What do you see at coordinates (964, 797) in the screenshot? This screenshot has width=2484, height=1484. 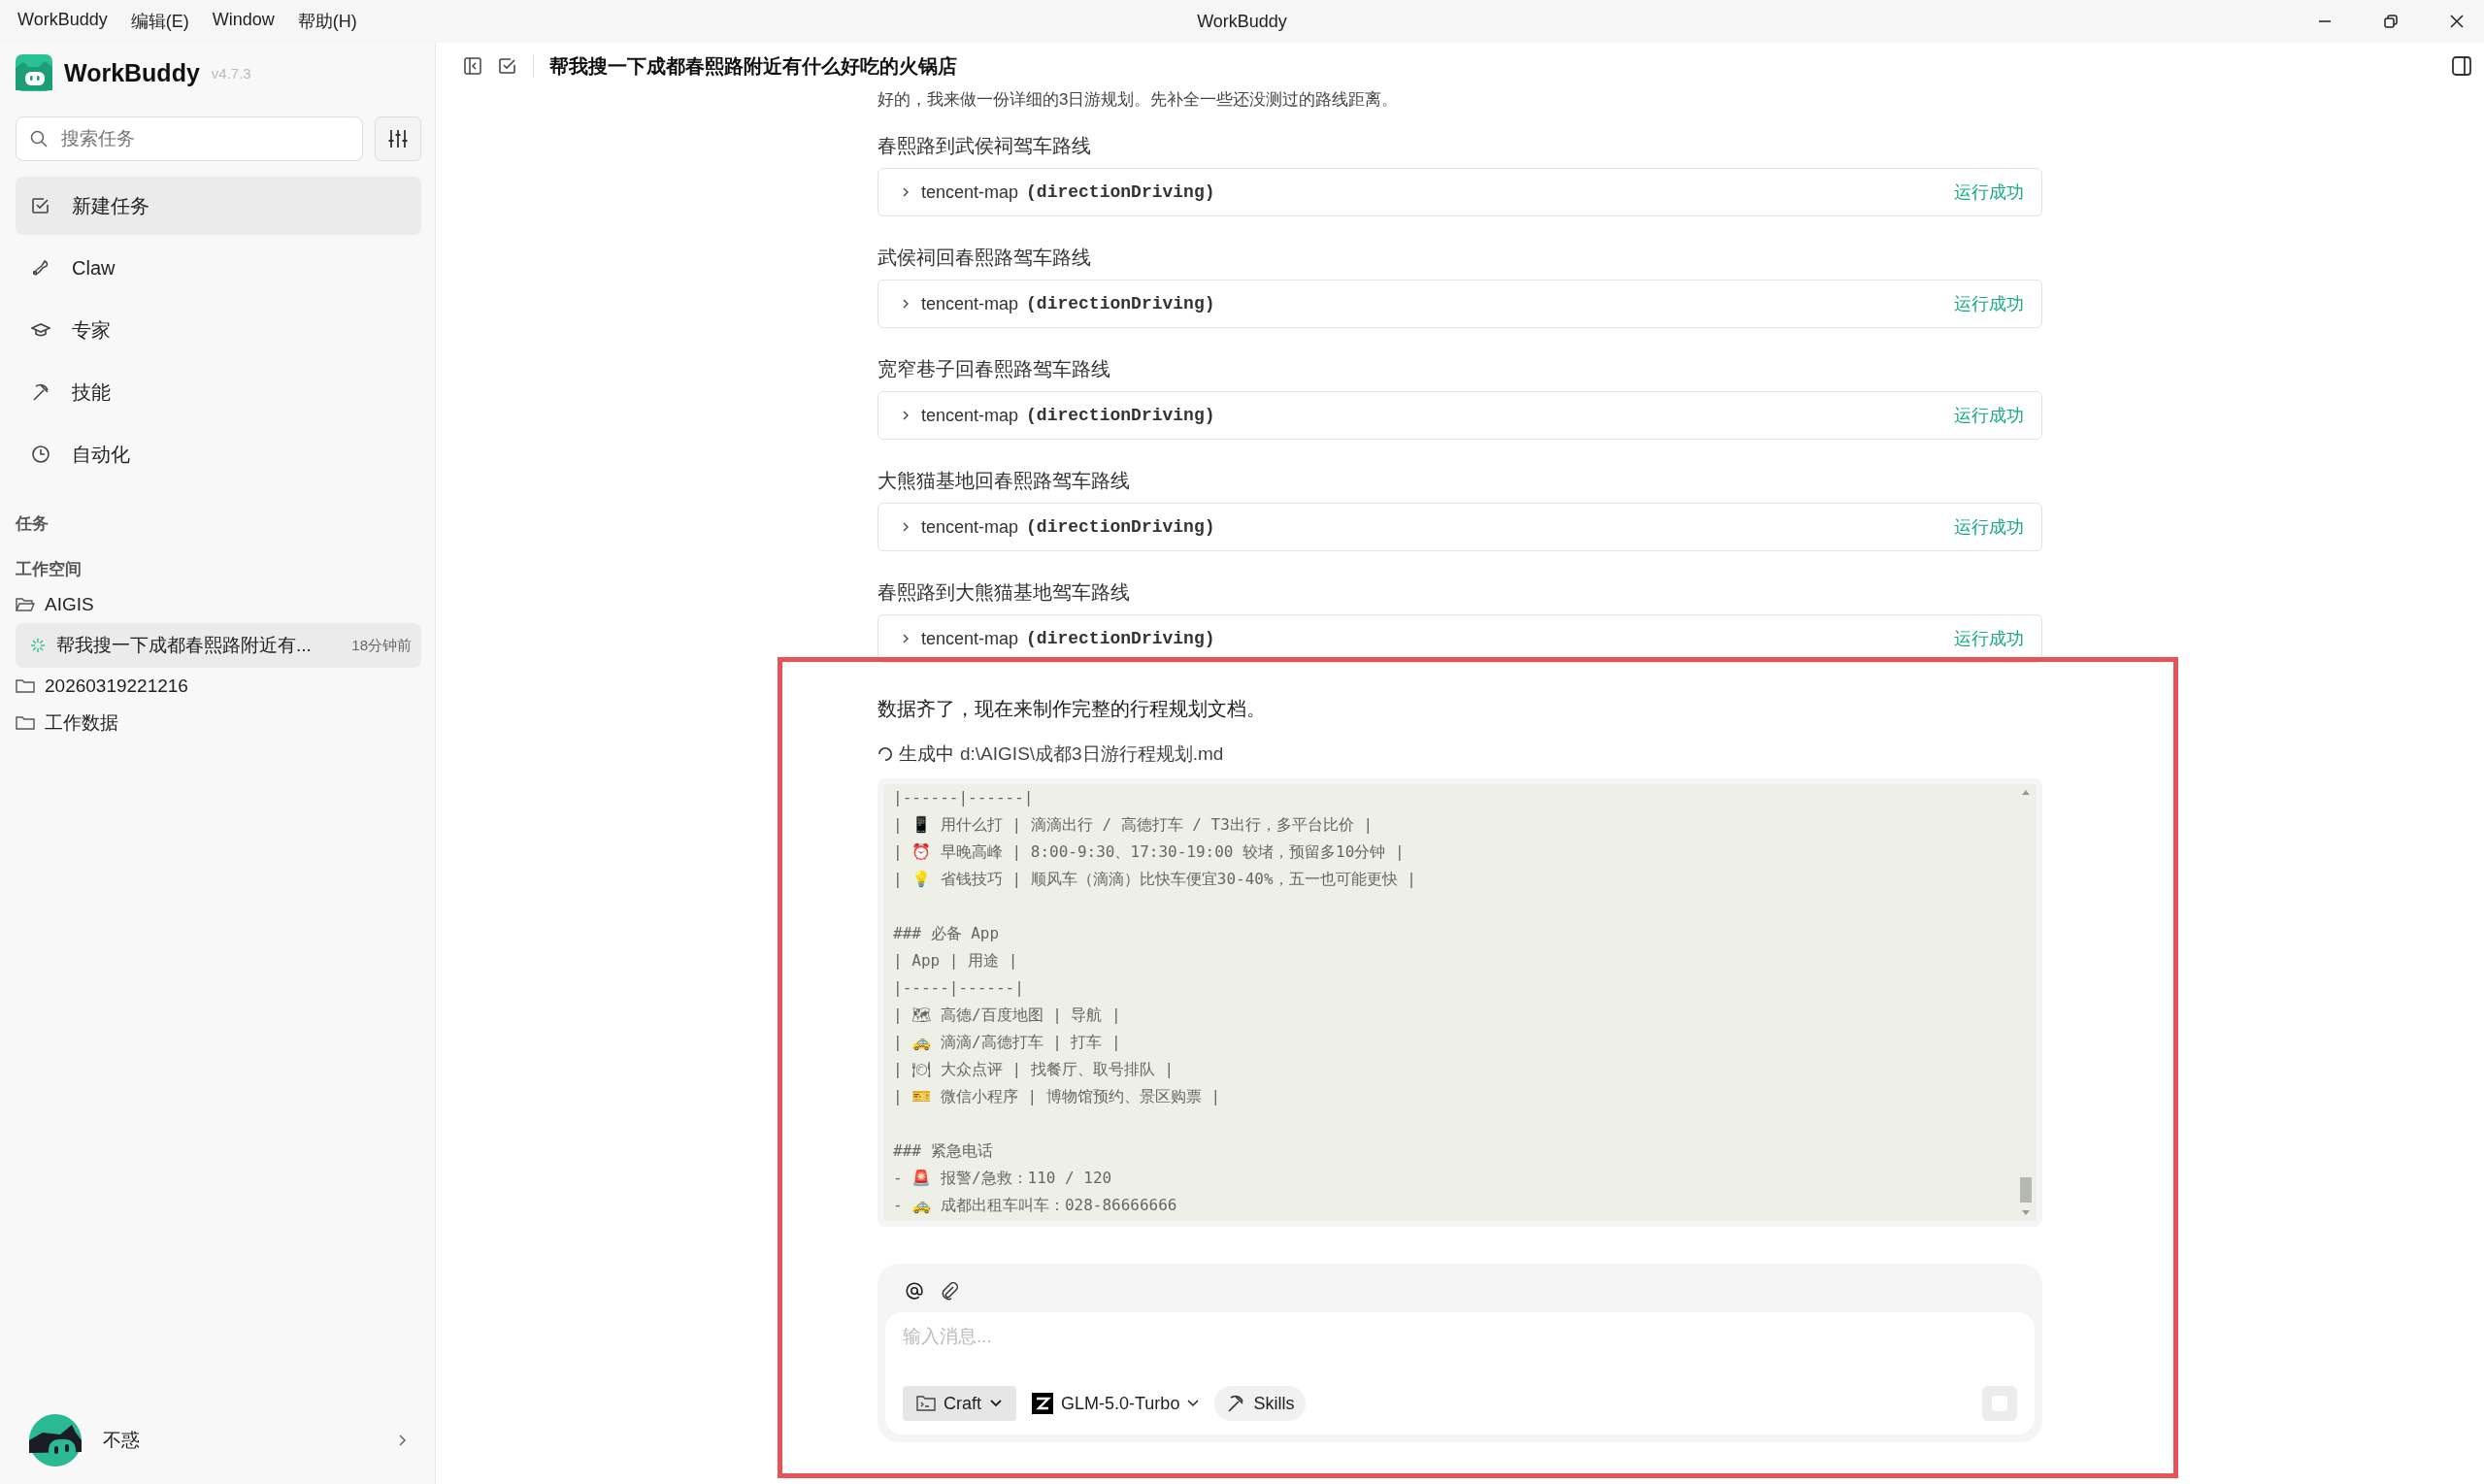 I see `code-line: |------|------|` at bounding box center [964, 797].